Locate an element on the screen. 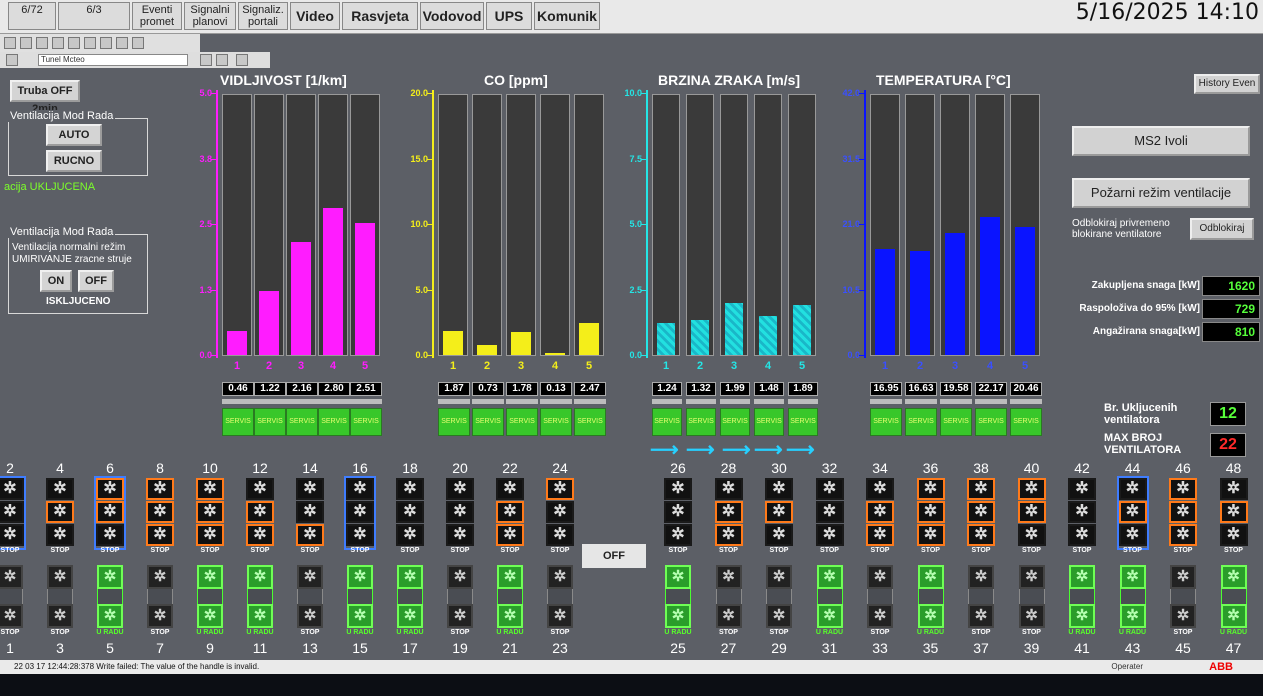 This screenshot has width=1263, height=696. operator-label: Operater is located at coordinates (1127, 667).